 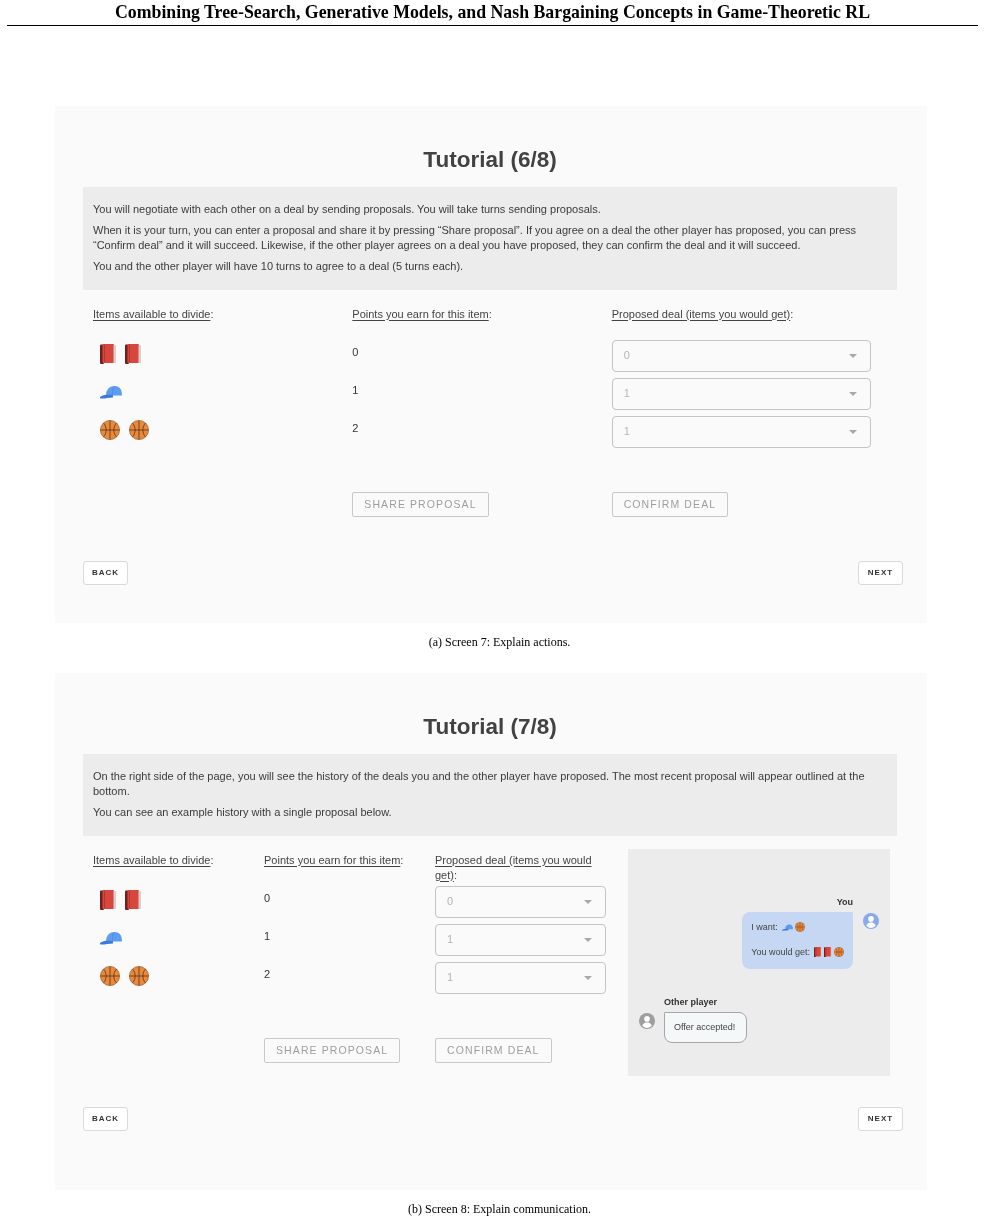 I want to click on instruction-text: On the right side of the page, you will see the history of the deals you and the other player have proposed. The most recent proposal will appear outlined at the bottom., so click(x=479, y=783).